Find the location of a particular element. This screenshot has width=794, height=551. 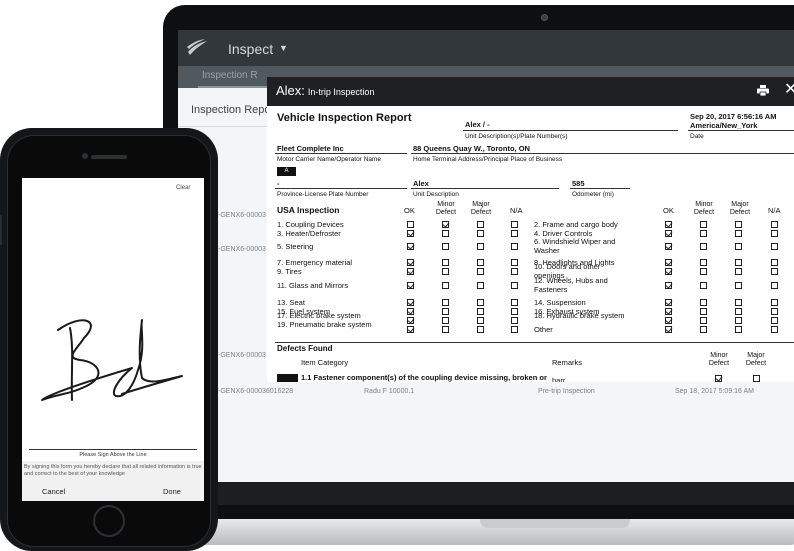

col-minor: Minor Defect is located at coordinates (446, 208).